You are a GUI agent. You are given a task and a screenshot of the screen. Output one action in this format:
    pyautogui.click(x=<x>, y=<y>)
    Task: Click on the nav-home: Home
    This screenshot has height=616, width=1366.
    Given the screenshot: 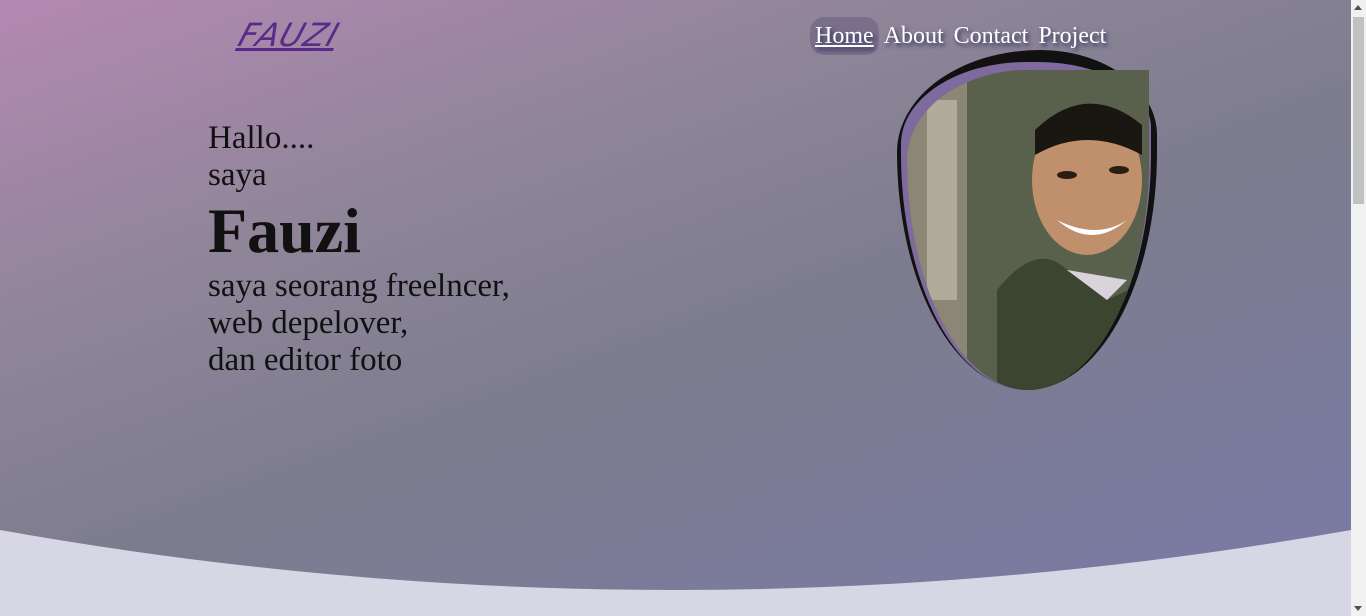 What is the action you would take?
    pyautogui.click(x=844, y=36)
    